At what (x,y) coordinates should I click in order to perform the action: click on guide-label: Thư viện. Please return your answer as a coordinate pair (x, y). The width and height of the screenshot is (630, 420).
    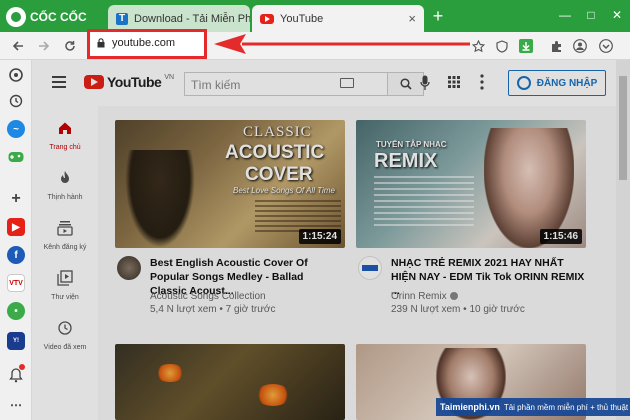
    Looking at the image, I should click on (65, 297).